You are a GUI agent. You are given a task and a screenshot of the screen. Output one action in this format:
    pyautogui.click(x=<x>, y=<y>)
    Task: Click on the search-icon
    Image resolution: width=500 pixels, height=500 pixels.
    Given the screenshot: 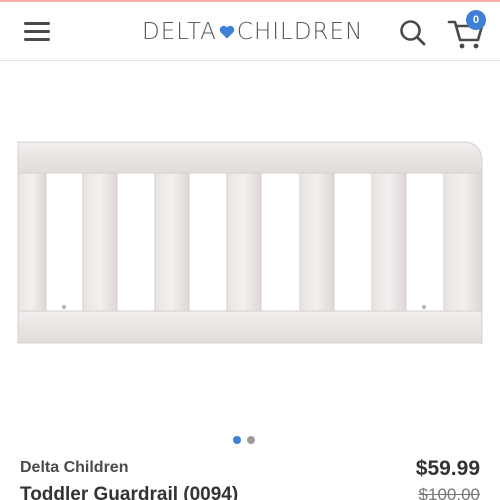 What is the action you would take?
    pyautogui.click(x=413, y=33)
    